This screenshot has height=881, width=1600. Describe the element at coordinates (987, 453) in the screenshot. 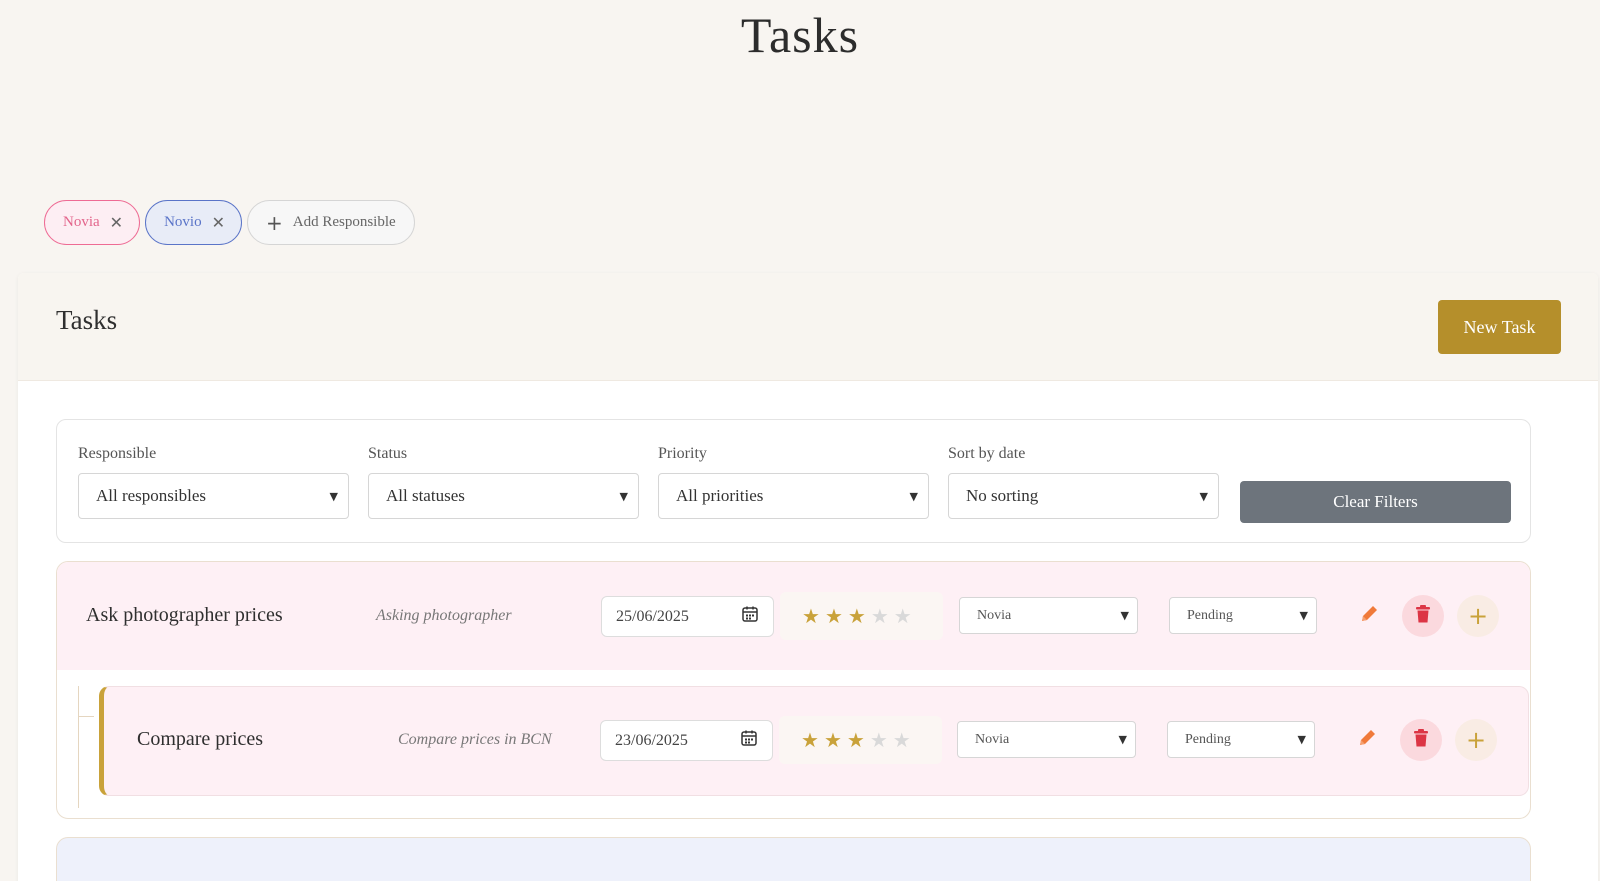

I see `filter-label: Sort by date` at that location.